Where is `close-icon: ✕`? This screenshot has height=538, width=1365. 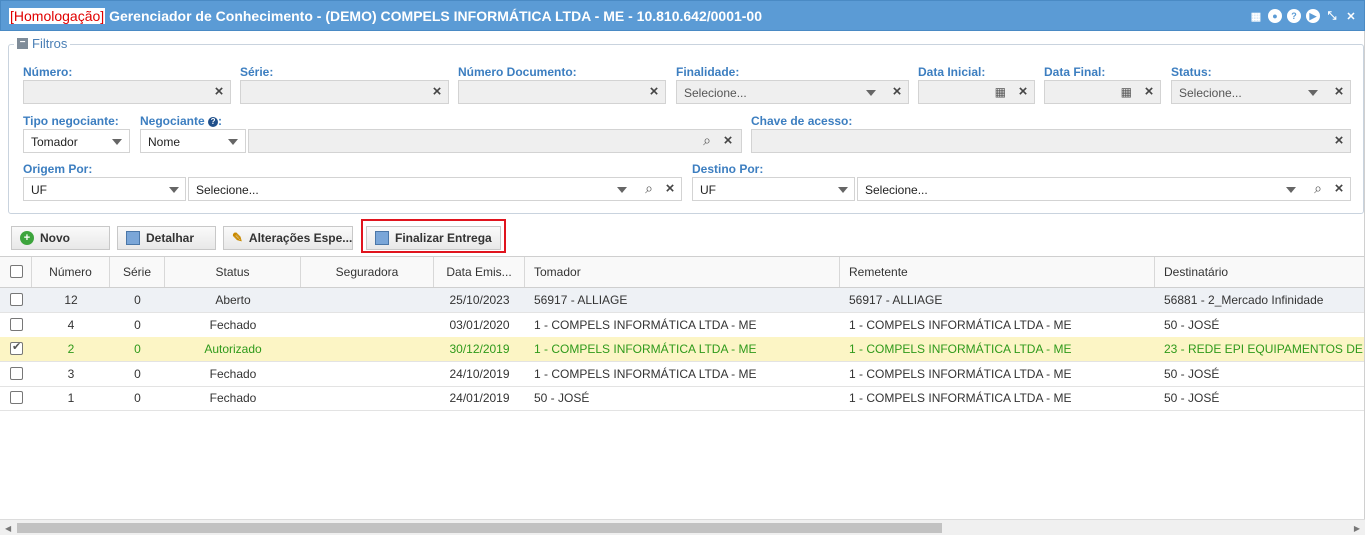 close-icon: ✕ is located at coordinates (1351, 16).